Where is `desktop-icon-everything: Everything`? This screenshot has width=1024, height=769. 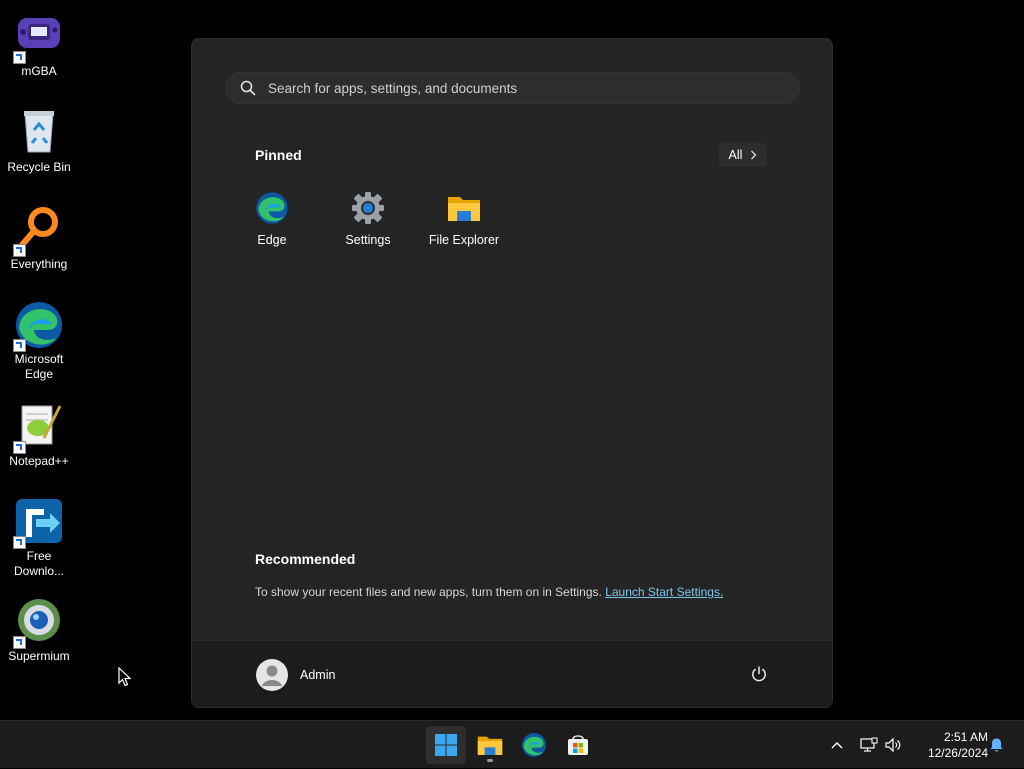
desktop-icon-everything: Everything is located at coordinates (39, 238).